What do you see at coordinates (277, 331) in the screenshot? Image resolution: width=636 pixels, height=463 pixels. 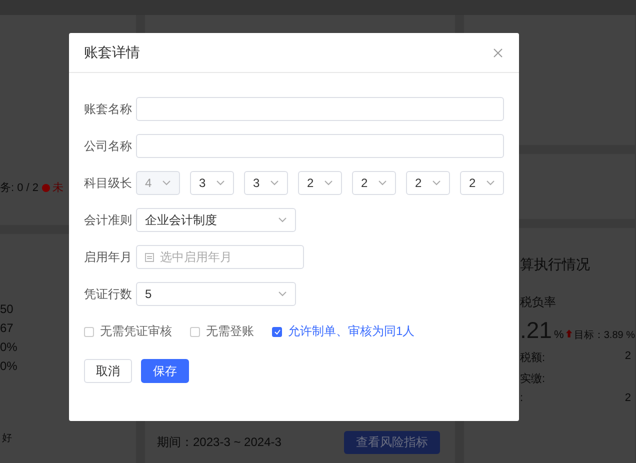 I see `check-icon` at bounding box center [277, 331].